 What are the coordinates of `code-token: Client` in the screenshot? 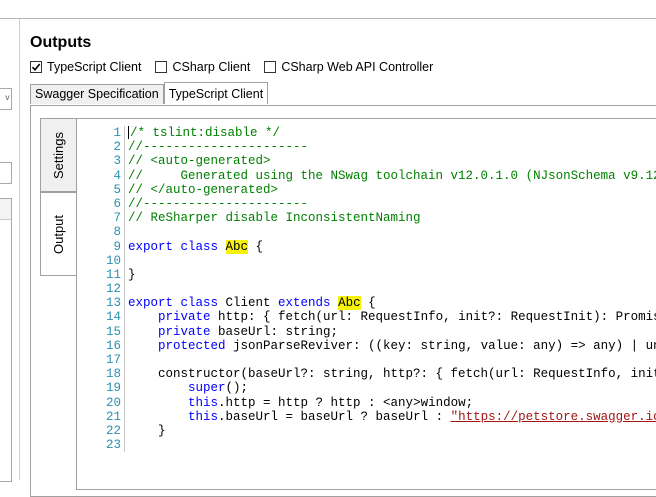 It's located at (252, 303).